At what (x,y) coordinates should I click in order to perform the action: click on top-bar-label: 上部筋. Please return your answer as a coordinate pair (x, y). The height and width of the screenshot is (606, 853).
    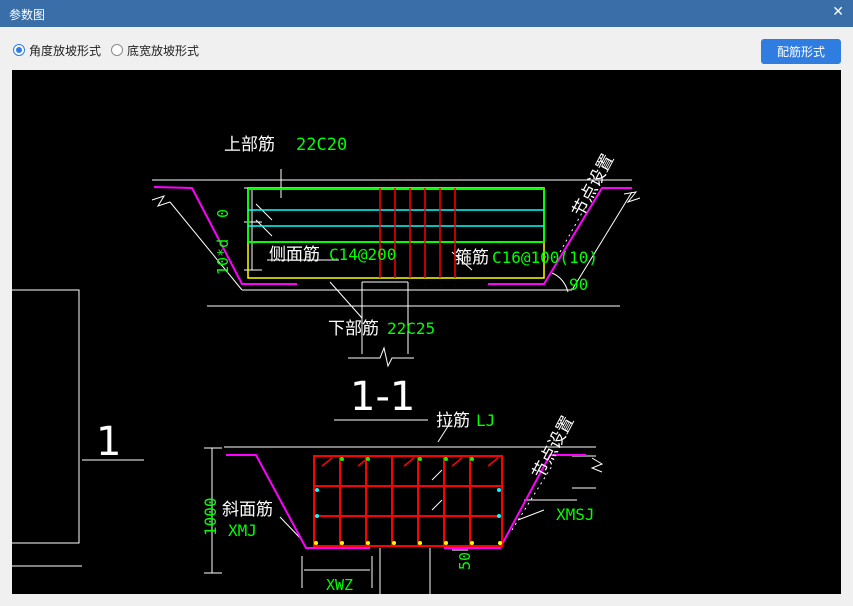
    Looking at the image, I should click on (249, 145).